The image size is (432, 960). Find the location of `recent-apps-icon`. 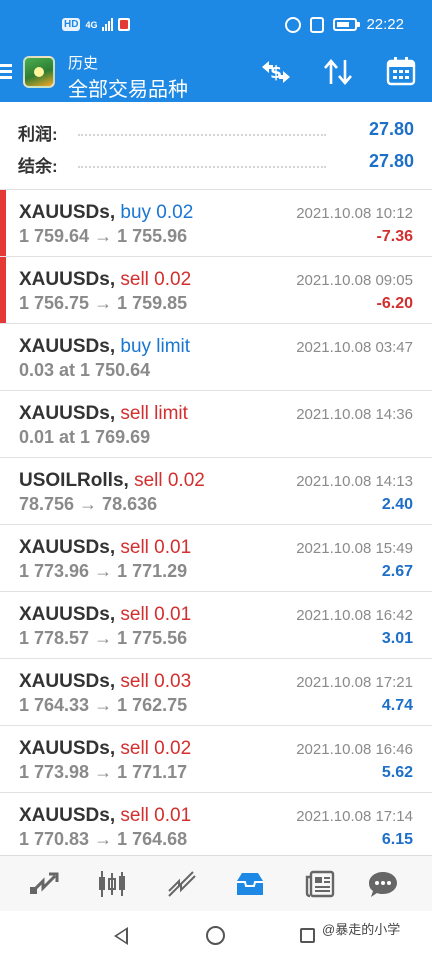

recent-apps-icon is located at coordinates (307, 935).